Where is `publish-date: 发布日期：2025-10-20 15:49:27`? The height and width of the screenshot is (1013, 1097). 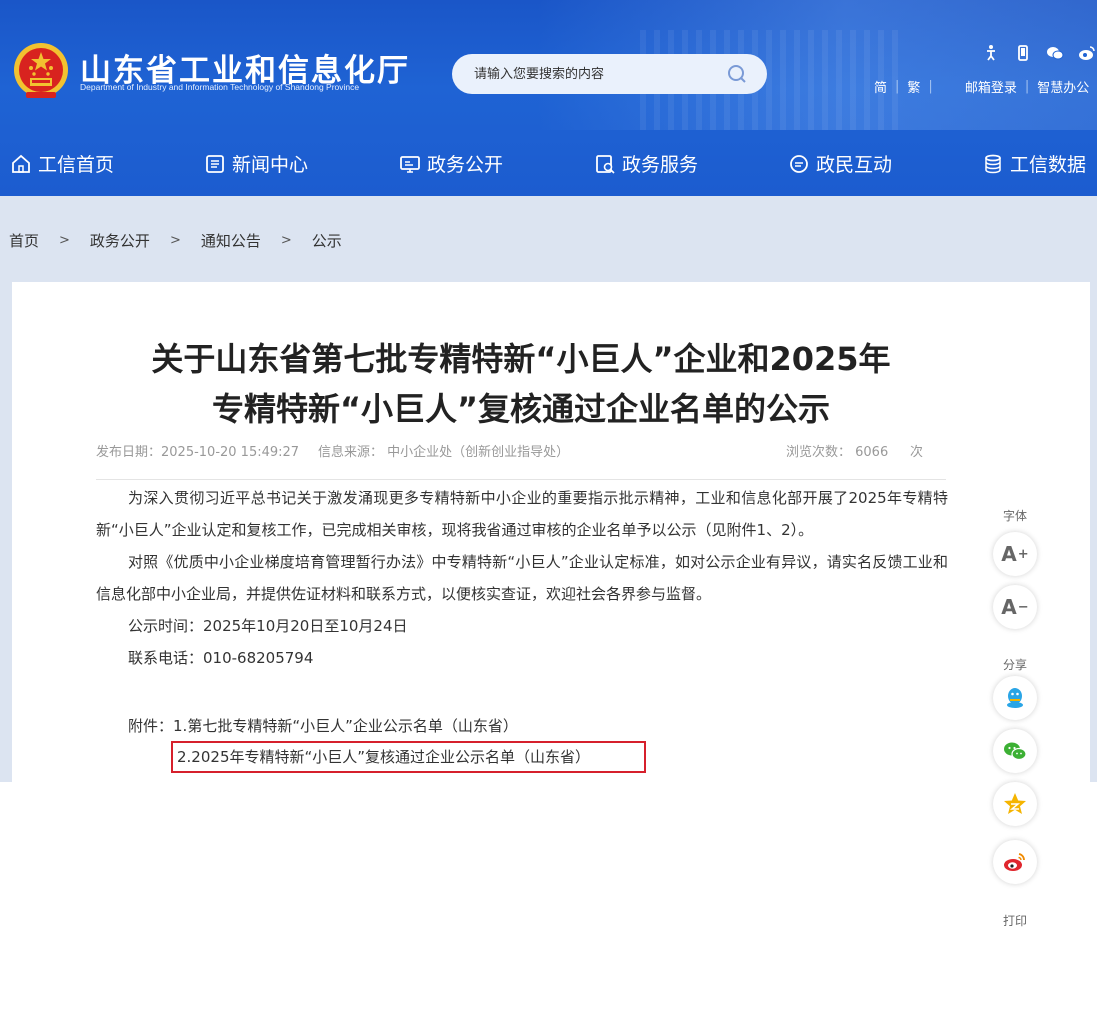 publish-date: 发布日期：2025-10-20 15:49:27 is located at coordinates (198, 452).